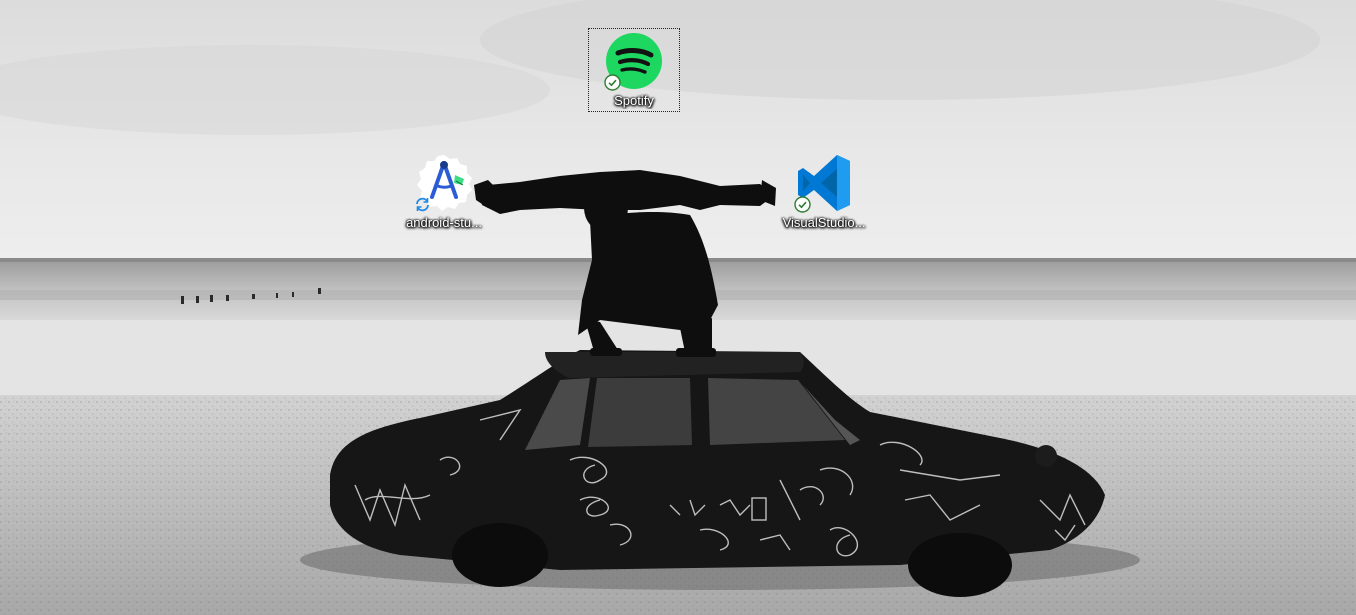 The width and height of the screenshot is (1356, 615). What do you see at coordinates (634, 61) in the screenshot?
I see `spotify-icon` at bounding box center [634, 61].